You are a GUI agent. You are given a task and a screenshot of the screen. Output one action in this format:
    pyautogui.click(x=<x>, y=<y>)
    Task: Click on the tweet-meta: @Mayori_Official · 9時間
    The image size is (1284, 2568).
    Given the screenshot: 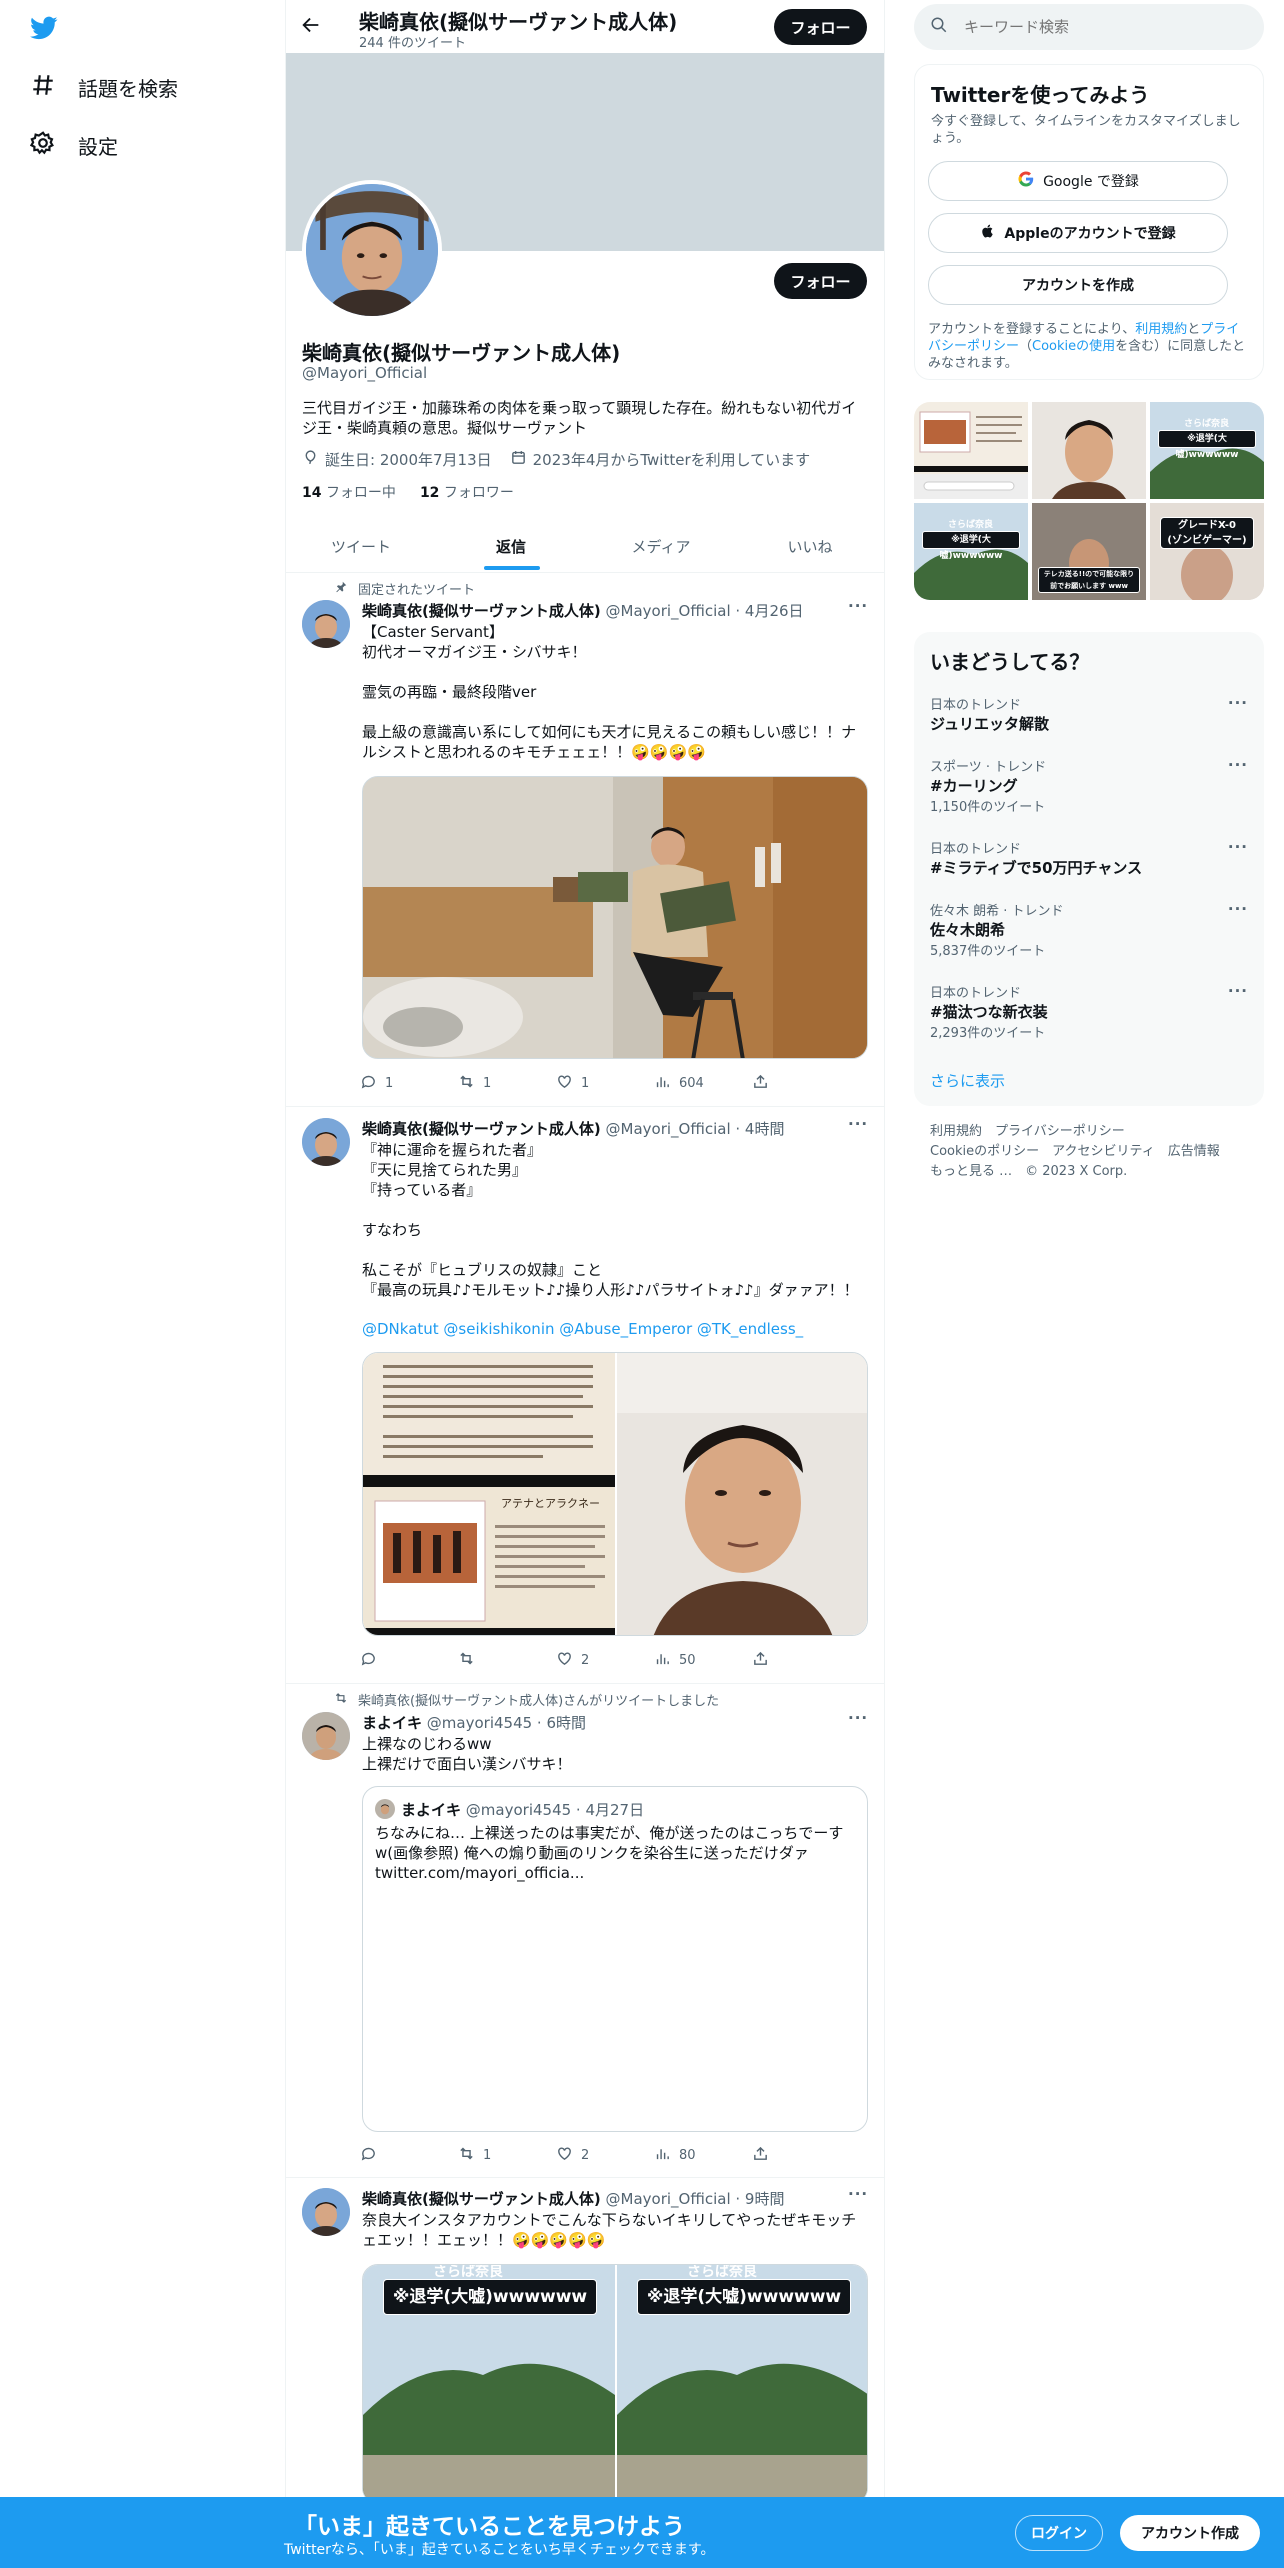 What is the action you would take?
    pyautogui.click(x=695, y=2199)
    